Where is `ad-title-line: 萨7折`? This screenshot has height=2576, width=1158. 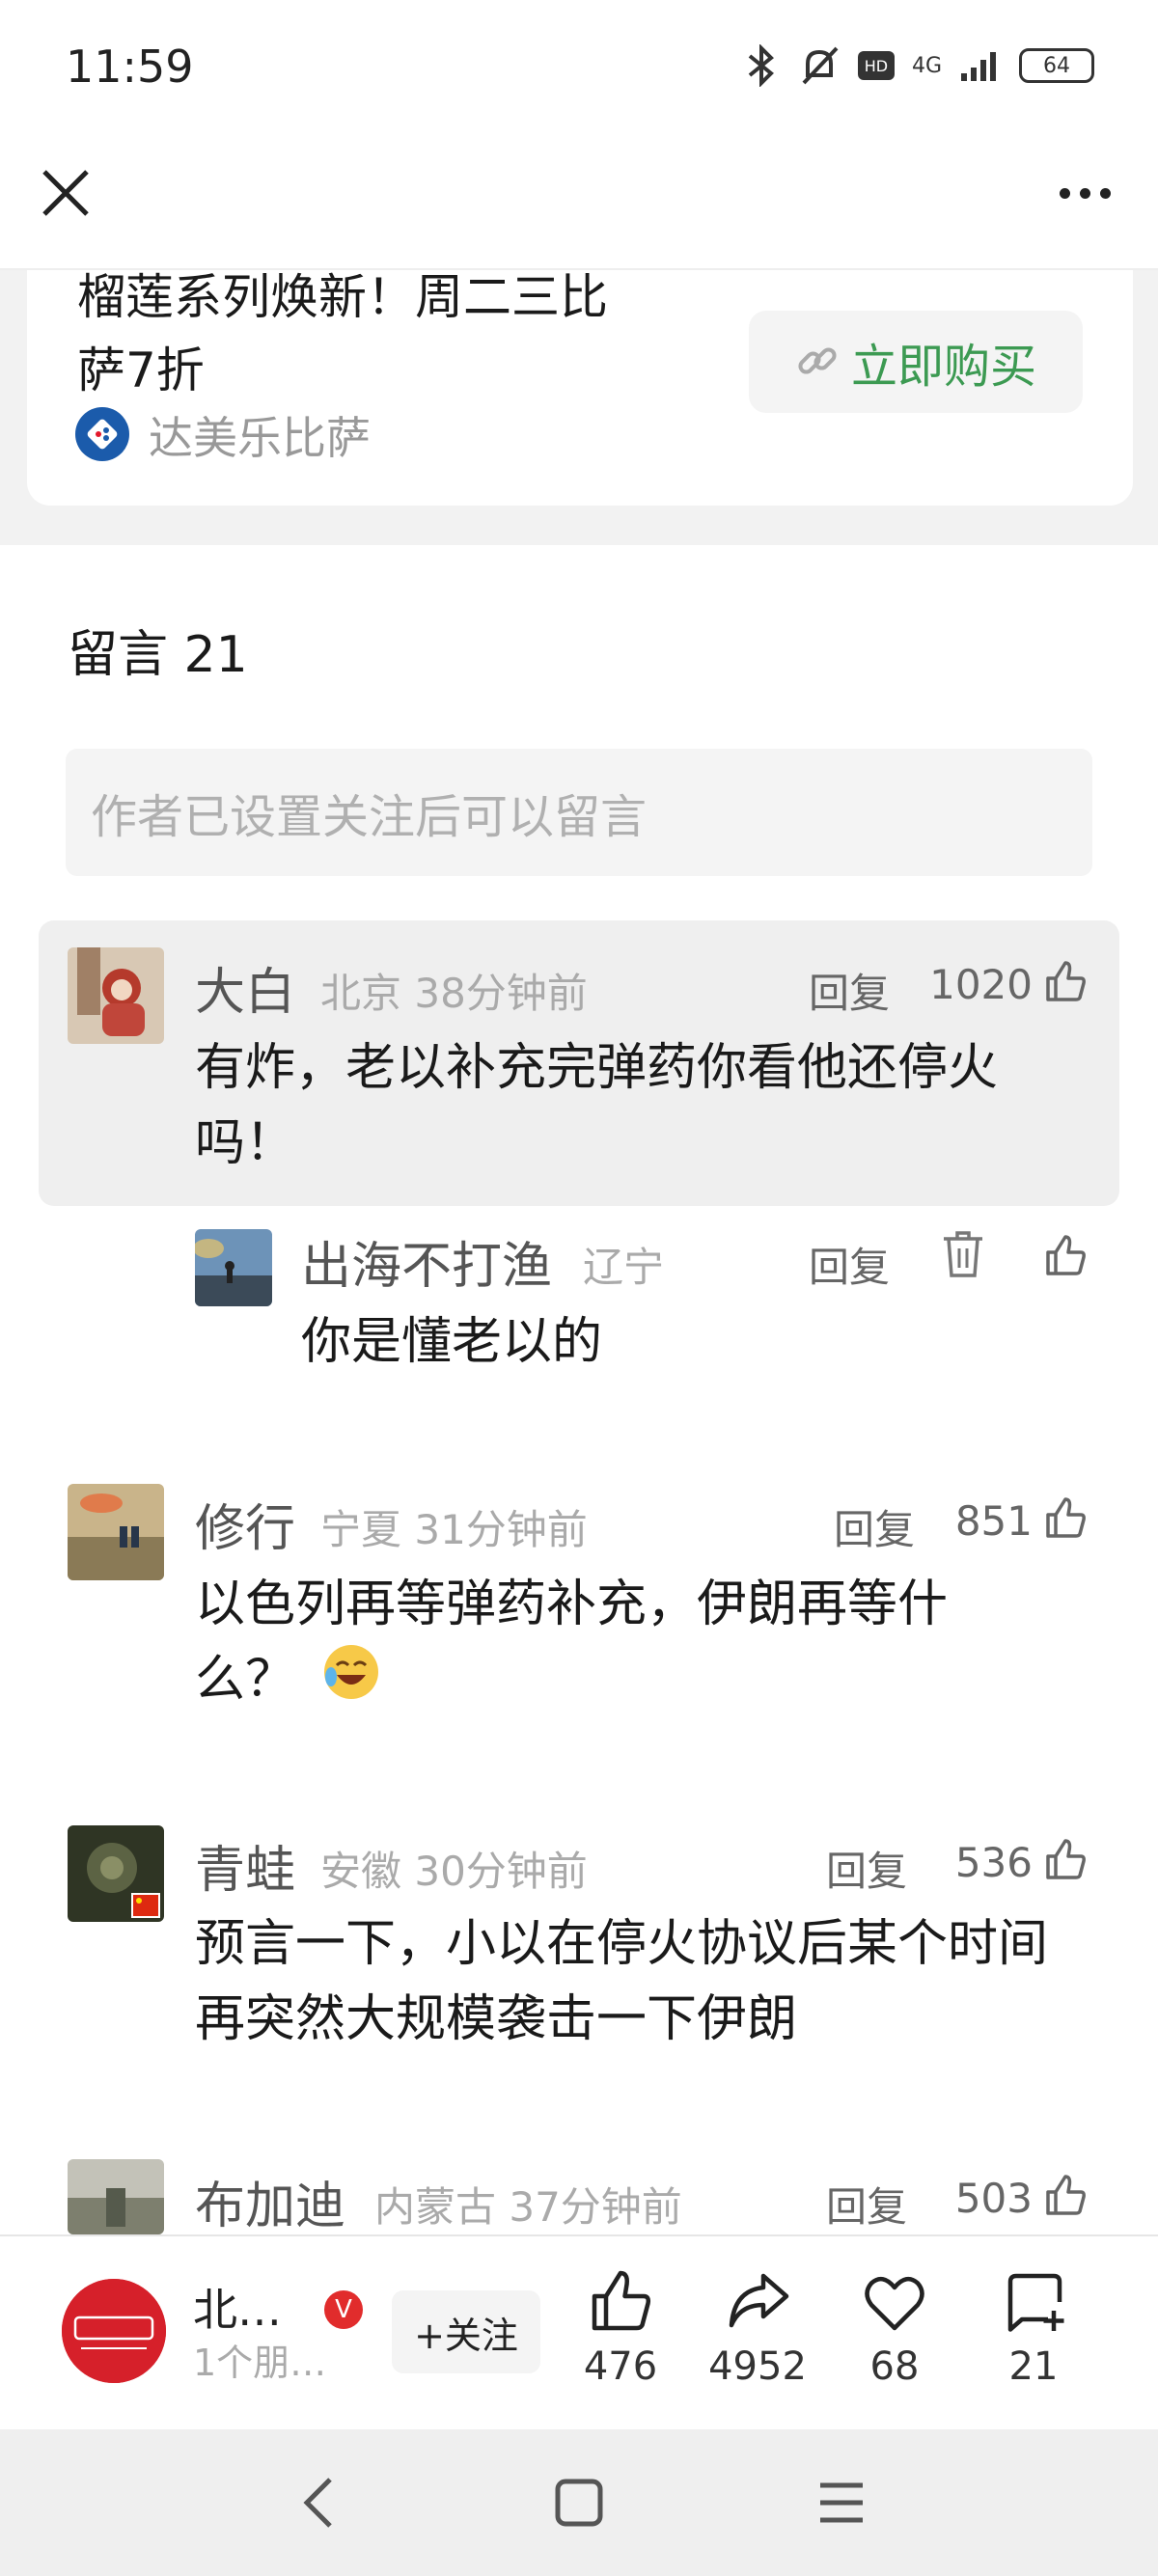 ad-title-line: 萨7折 is located at coordinates (141, 370).